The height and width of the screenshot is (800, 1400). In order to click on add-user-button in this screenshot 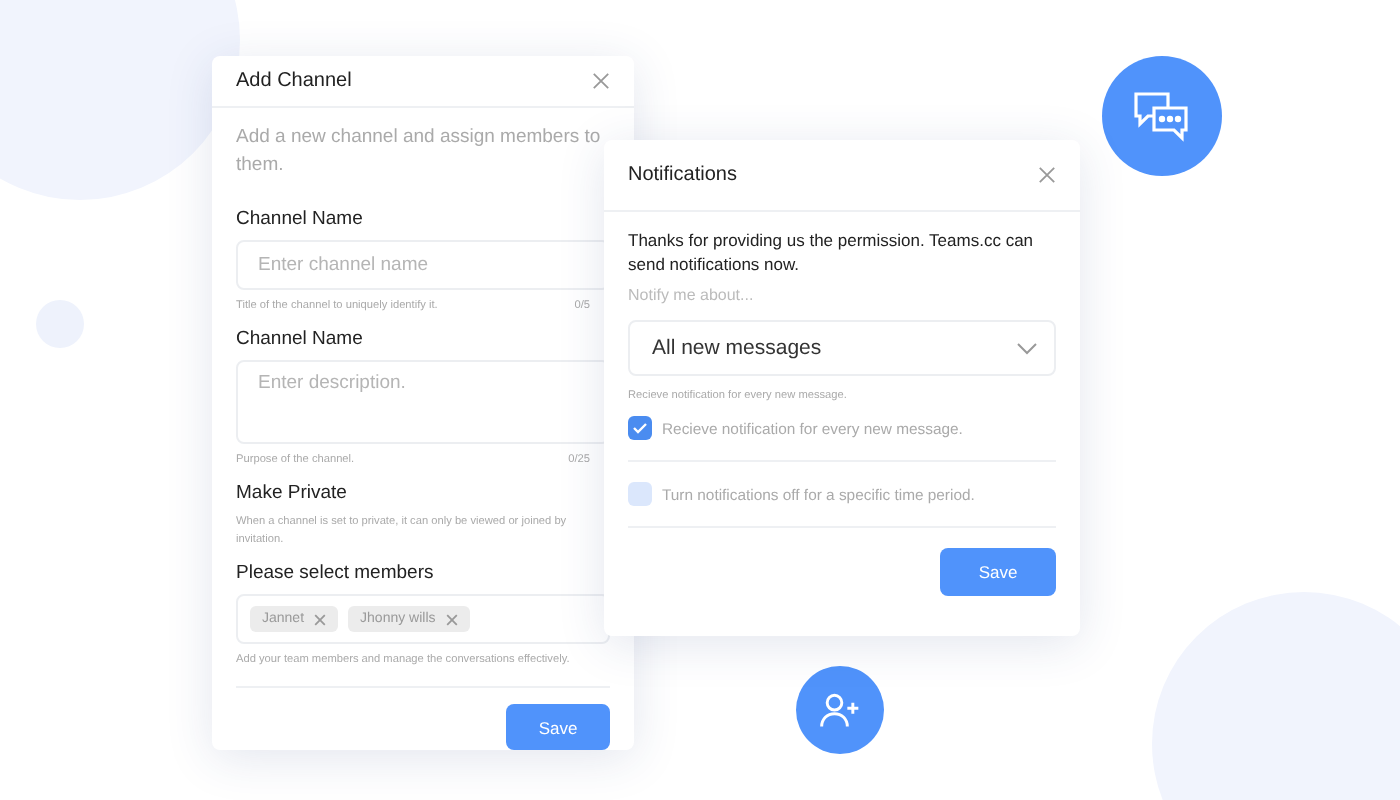, I will do `click(840, 710)`.